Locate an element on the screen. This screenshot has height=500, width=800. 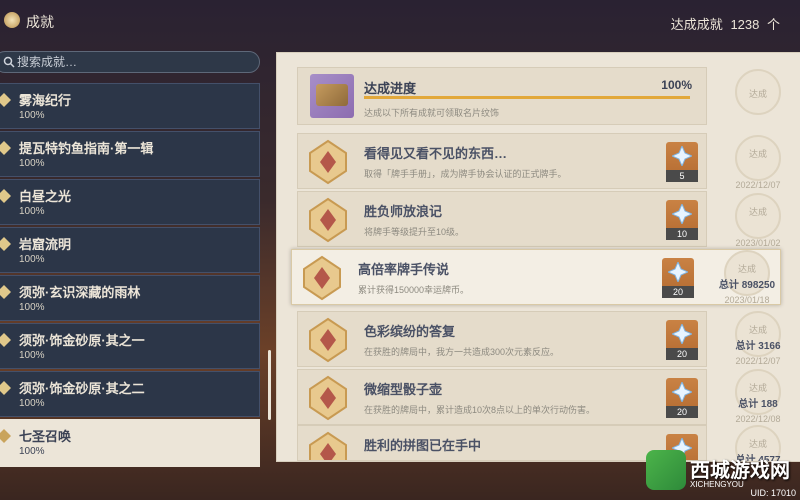
top-bar: 成就 达成成就 1238 个 is located at coordinates (400, 22).